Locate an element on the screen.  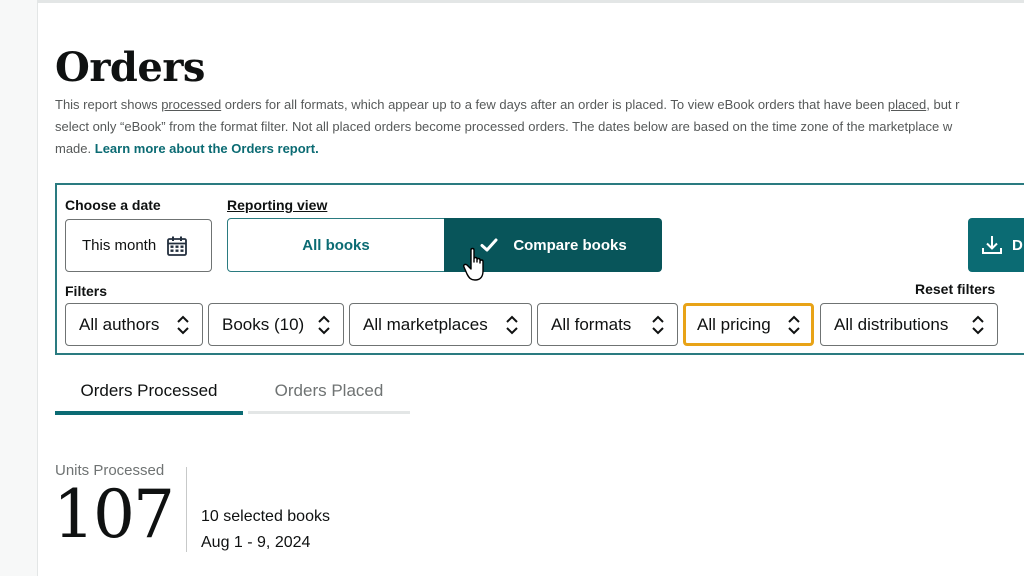
date-picker-button: This month is located at coordinates (138, 245).